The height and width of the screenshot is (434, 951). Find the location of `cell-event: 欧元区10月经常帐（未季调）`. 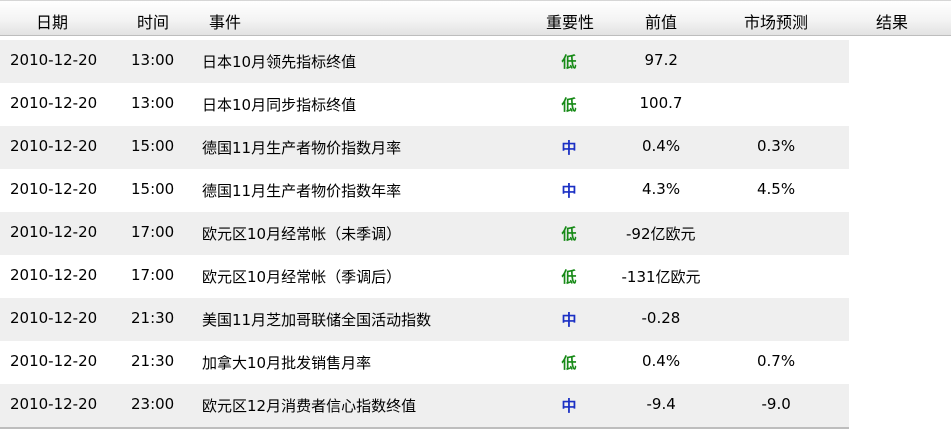

cell-event: 欧元区10月经常帐（未季调） is located at coordinates (302, 234).